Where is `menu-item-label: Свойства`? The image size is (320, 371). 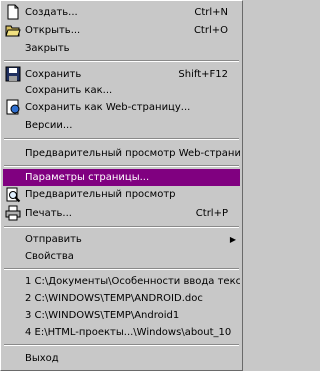
menu-item-label: Свойства is located at coordinates (49, 256).